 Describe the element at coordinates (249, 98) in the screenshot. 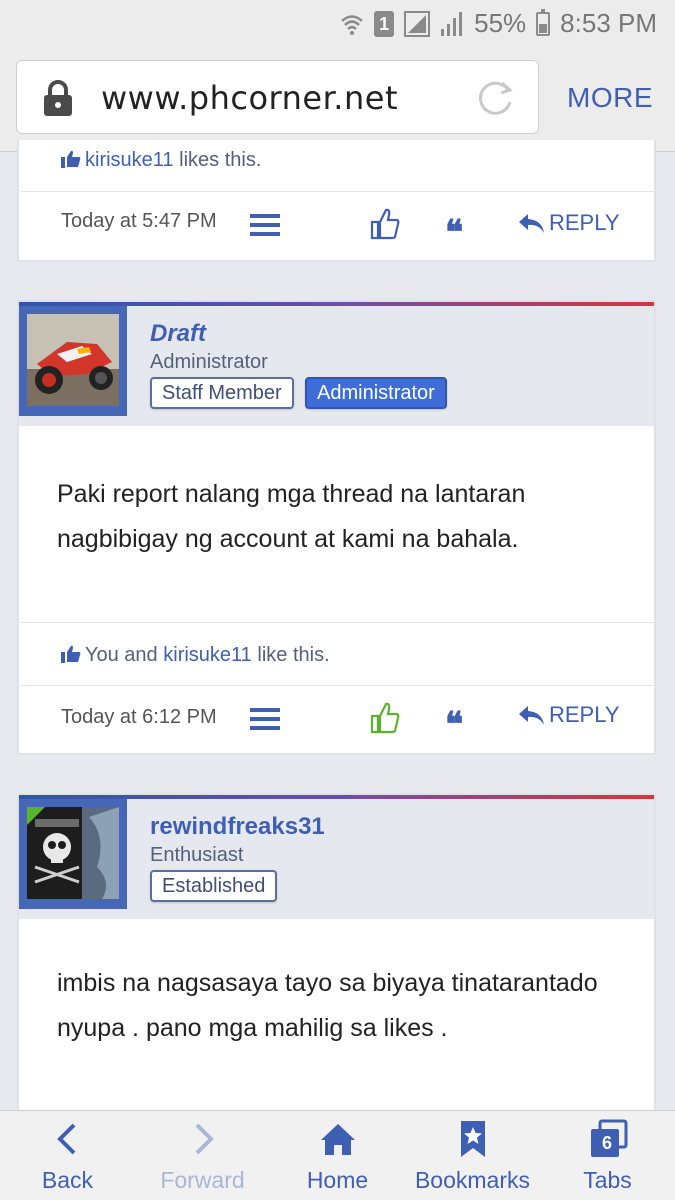

I see `url-text: www.phcorner.net` at that location.